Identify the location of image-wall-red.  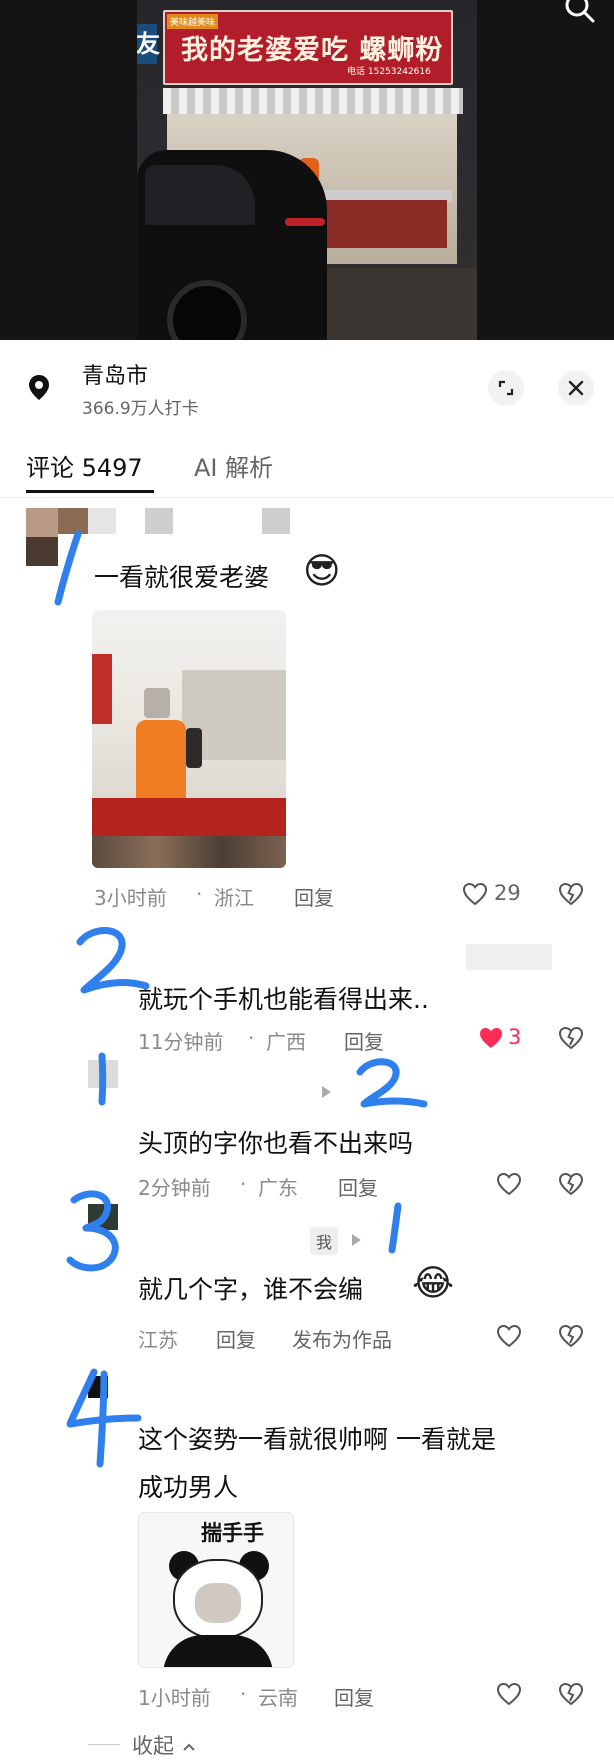
(102, 689).